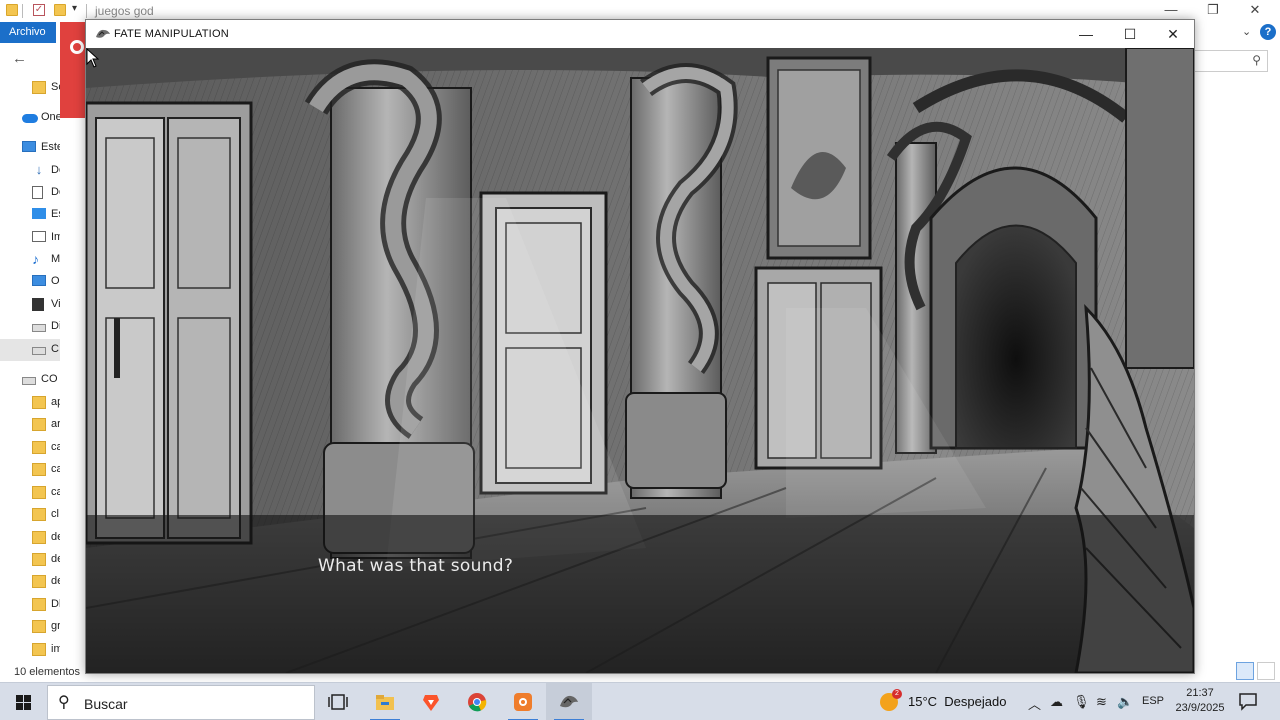 The width and height of the screenshot is (1280, 720). What do you see at coordinates (124, 11) in the screenshot?
I see `explorer-title: juegos god` at bounding box center [124, 11].